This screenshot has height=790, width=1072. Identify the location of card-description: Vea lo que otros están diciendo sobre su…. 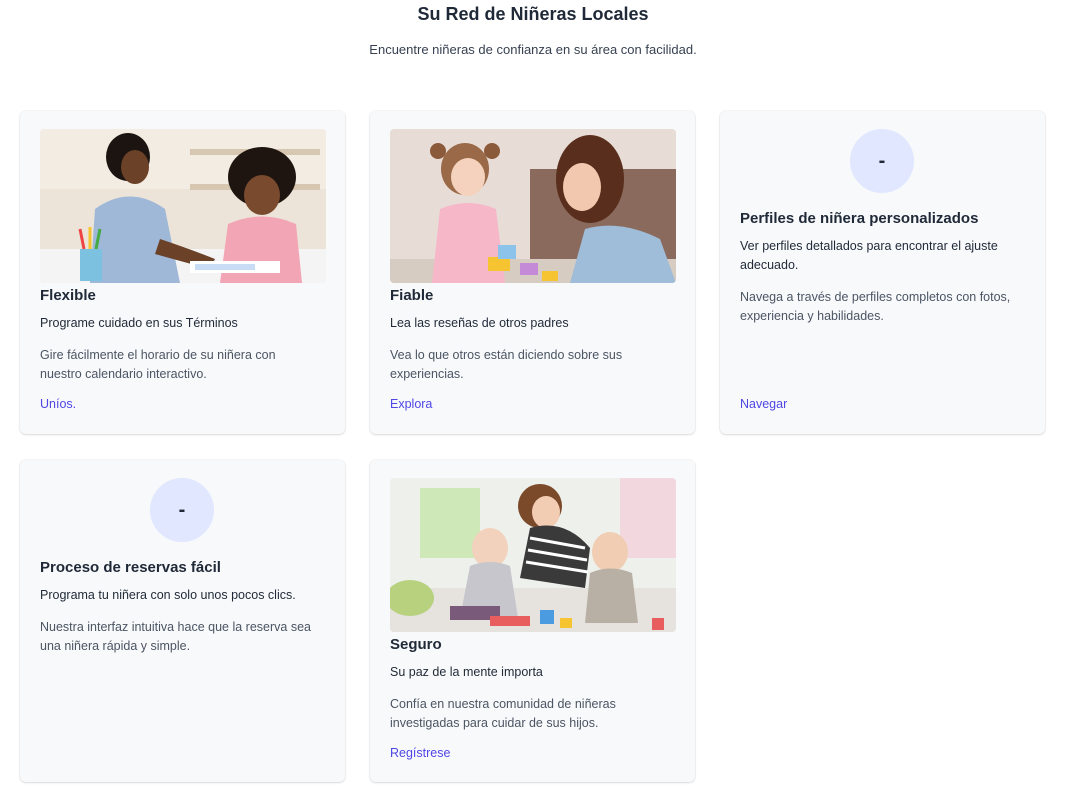
(506, 364).